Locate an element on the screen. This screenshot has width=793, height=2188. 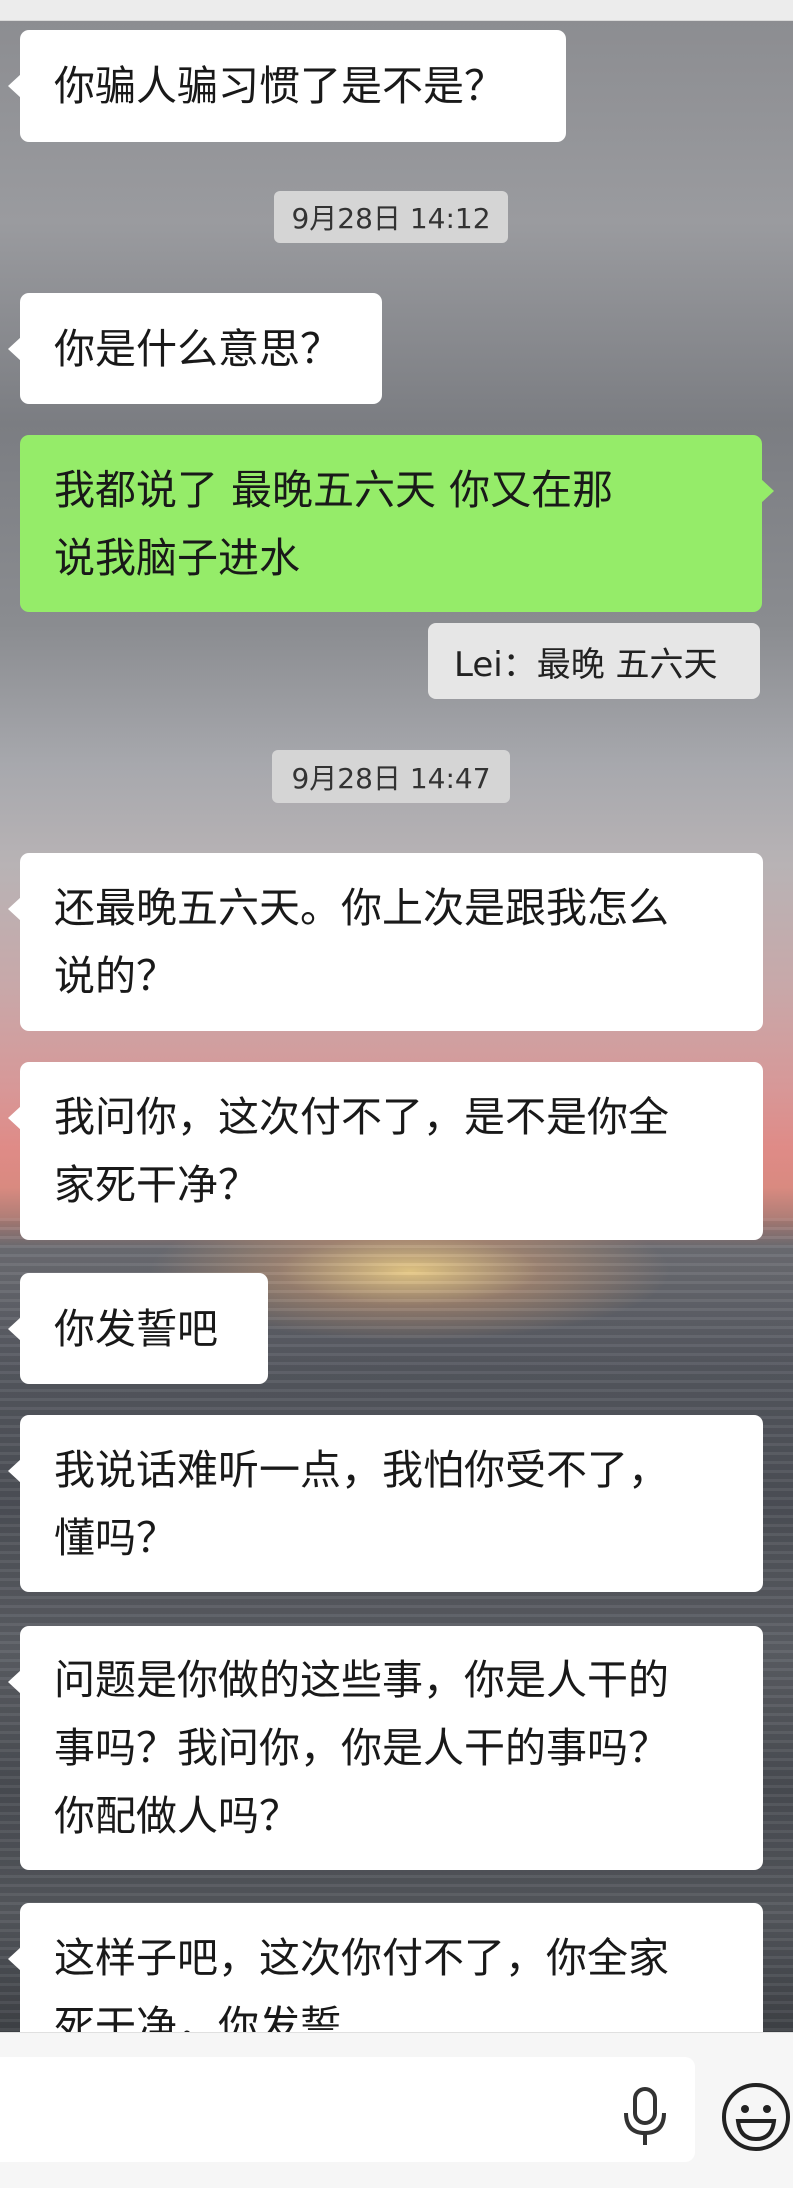
message-bubble: 我问你，这次付不了，是不是你全 家死干净？ is located at coordinates (385, 1151).